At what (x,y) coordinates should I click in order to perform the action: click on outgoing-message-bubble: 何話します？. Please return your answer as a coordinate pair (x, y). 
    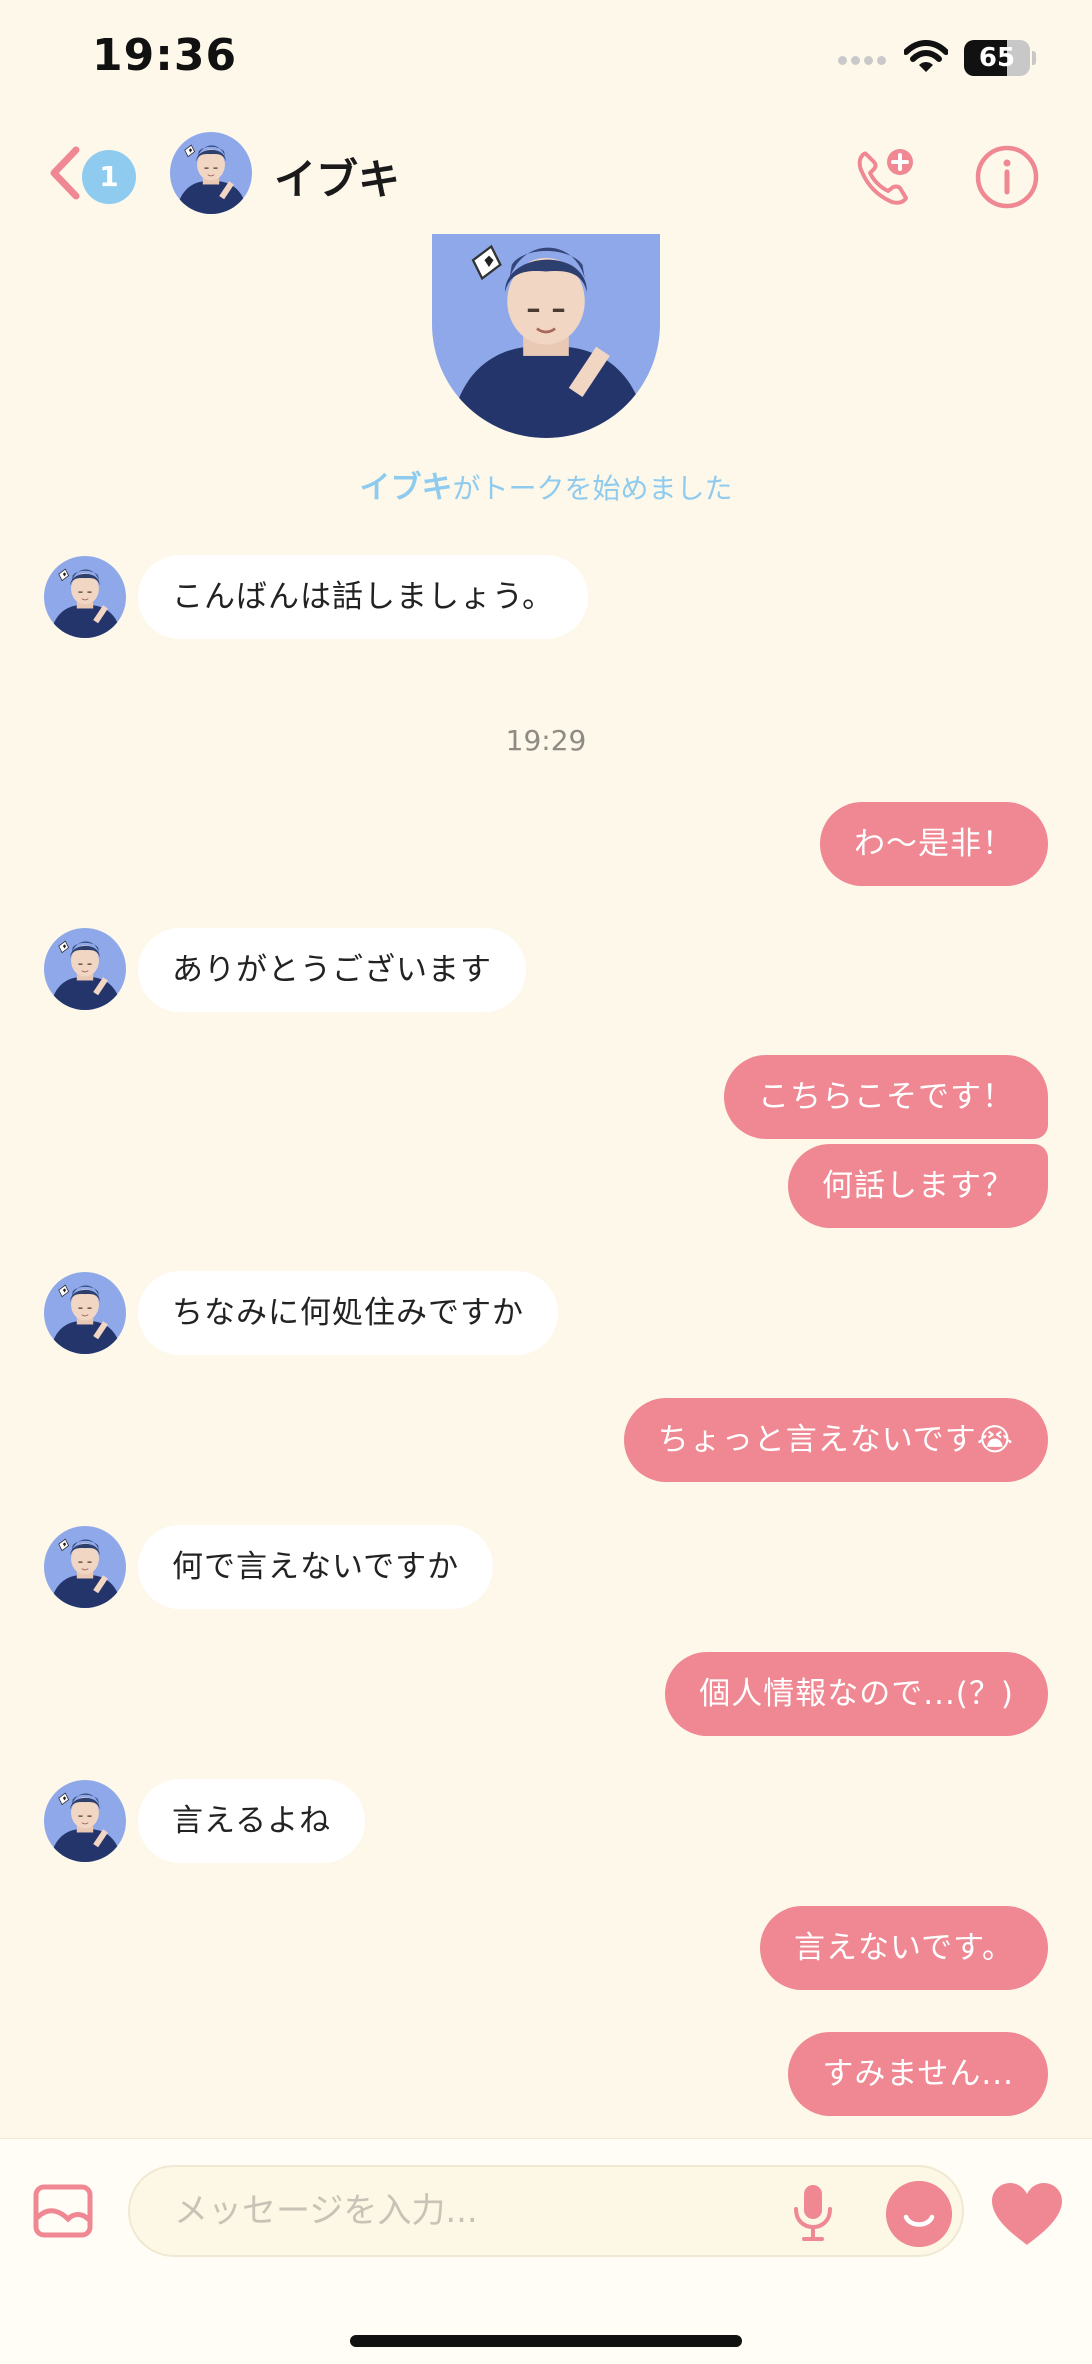
    Looking at the image, I should click on (918, 1186).